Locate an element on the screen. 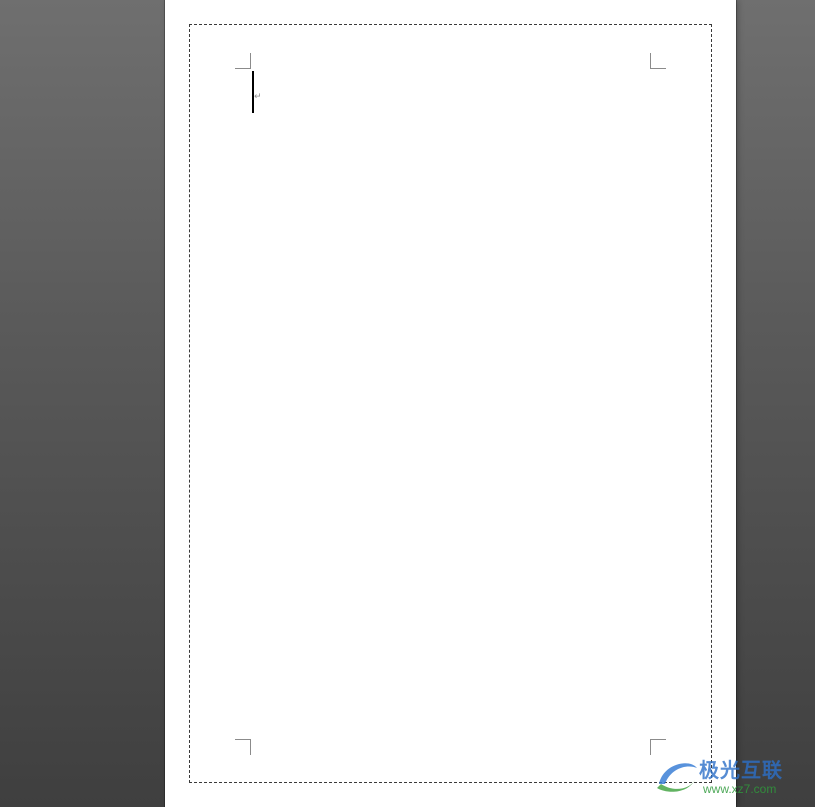  watermark-brand: 极光互联 is located at coordinates (741, 770).